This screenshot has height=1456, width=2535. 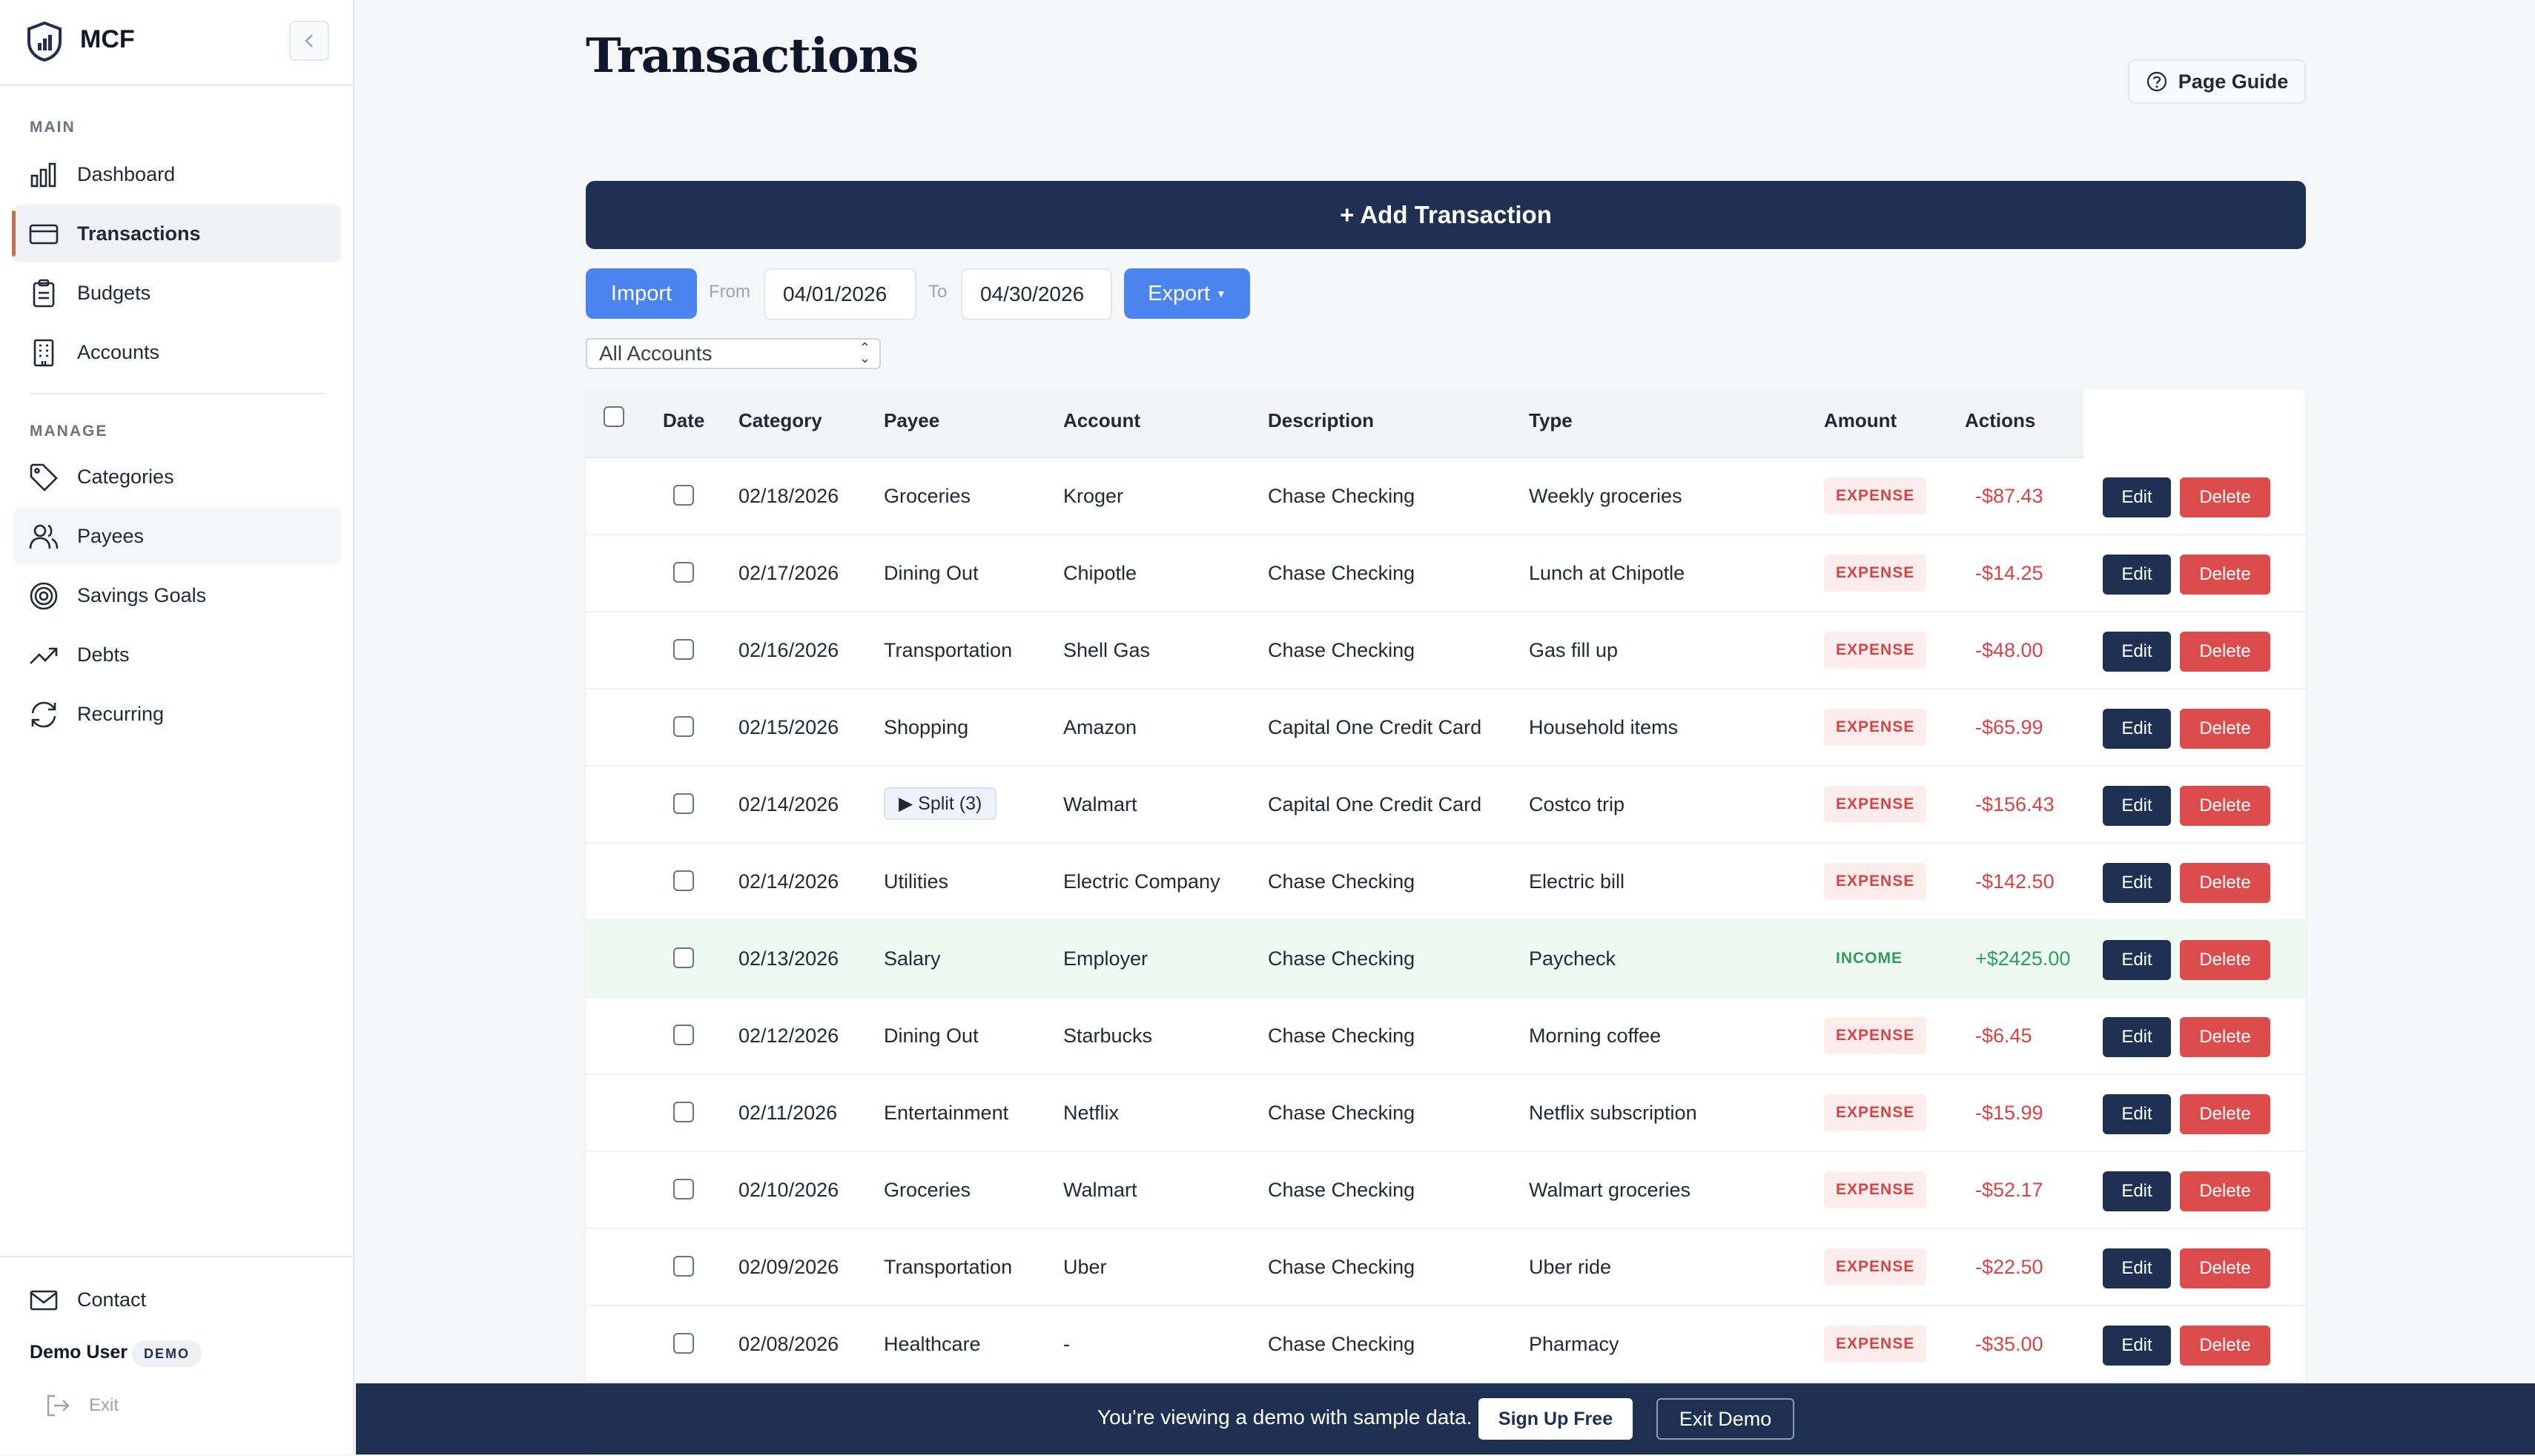 I want to click on column-header-amount: Amount, so click(x=1861, y=421).